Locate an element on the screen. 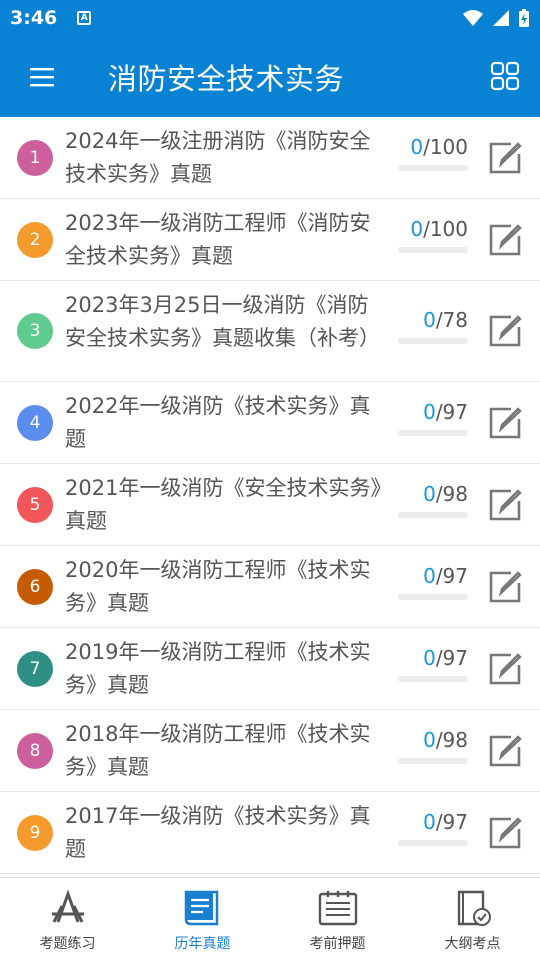 The width and height of the screenshot is (540, 960). nav-label: 考题练习 is located at coordinates (67, 944).